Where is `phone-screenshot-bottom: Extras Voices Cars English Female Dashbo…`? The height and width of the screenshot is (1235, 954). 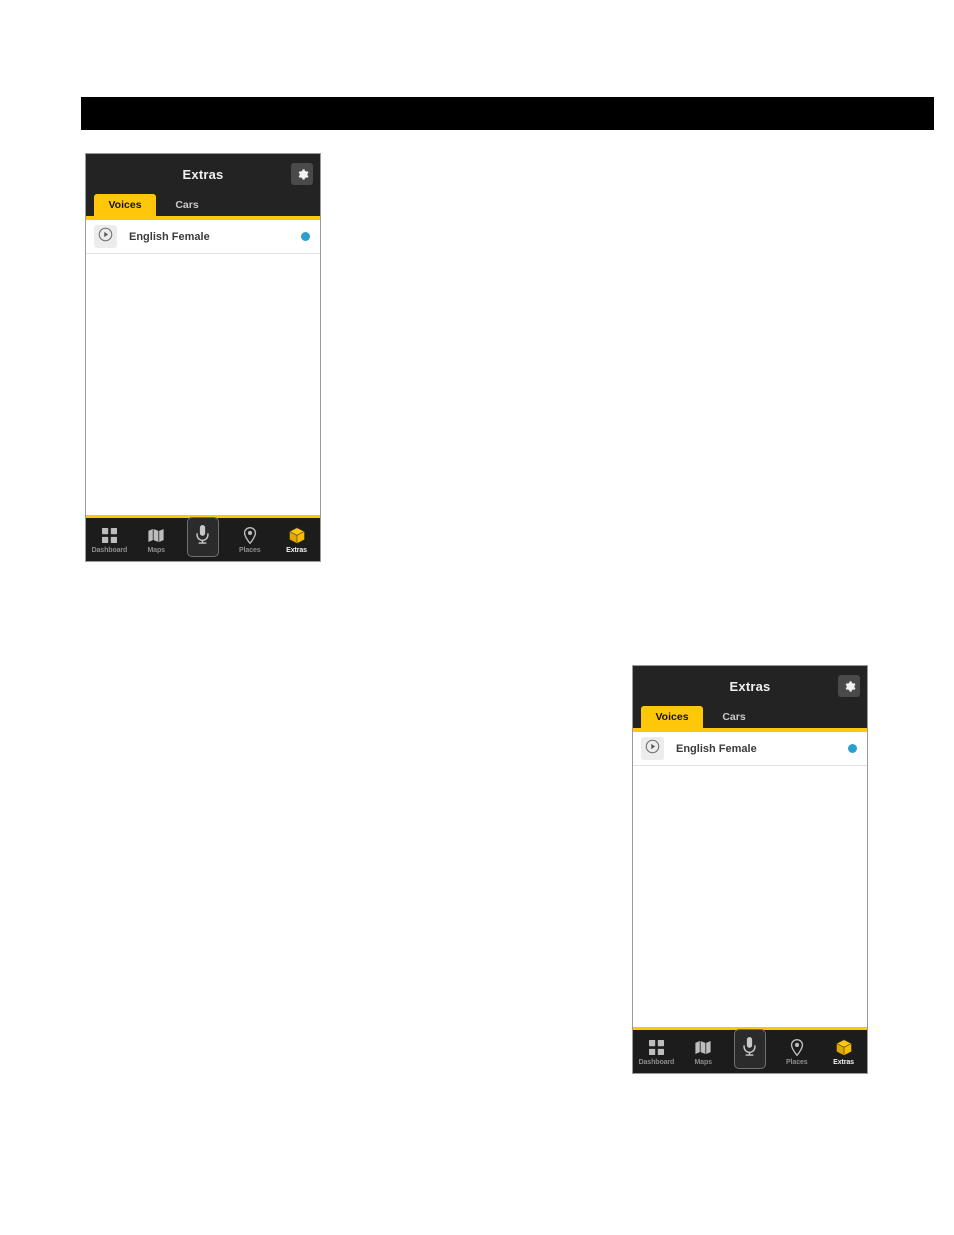
phone-screenshot-bottom: Extras Voices Cars English Female Dashbo… is located at coordinates (750, 869).